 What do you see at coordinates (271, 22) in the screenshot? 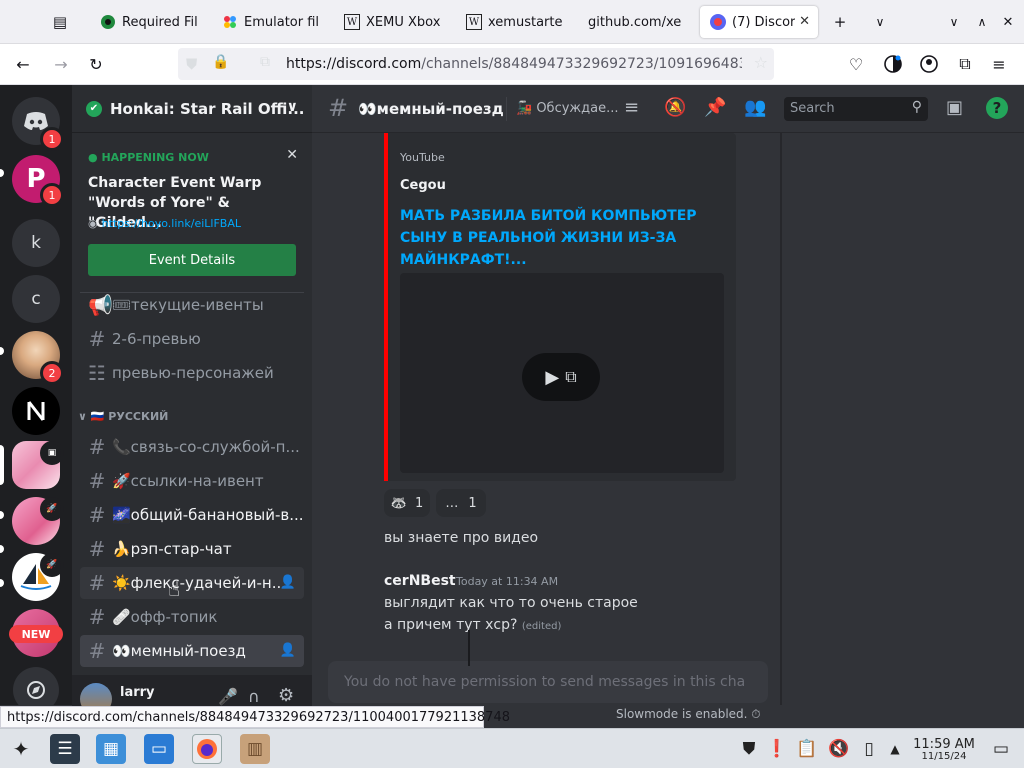
I see `browser-tab: Emulator fil` at bounding box center [271, 22].